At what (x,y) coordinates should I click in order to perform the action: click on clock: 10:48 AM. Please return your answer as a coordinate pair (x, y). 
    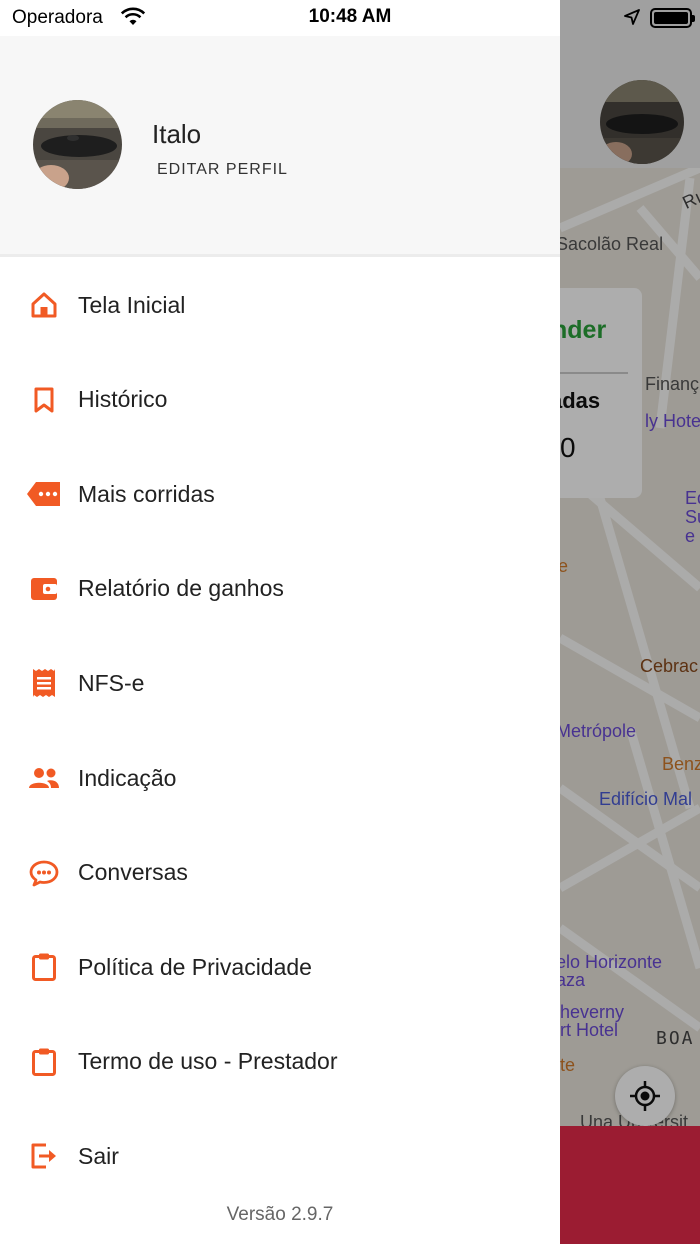
    Looking at the image, I should click on (350, 16).